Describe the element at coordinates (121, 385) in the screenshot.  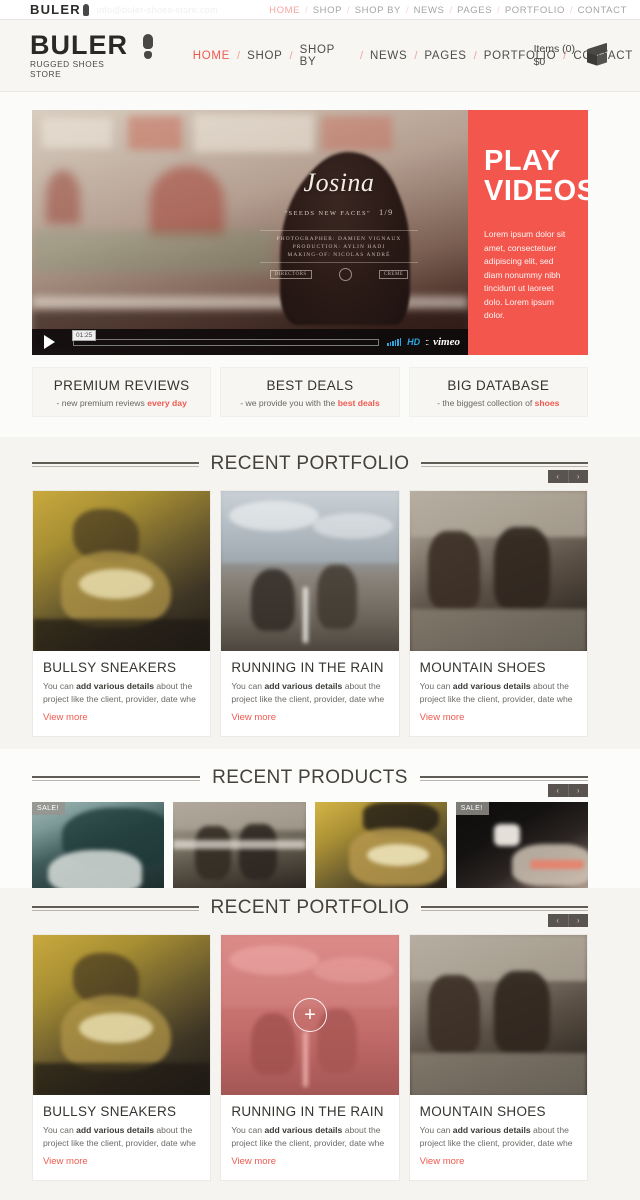
I see `feature-title: PREMIUM REVIEWS` at that location.